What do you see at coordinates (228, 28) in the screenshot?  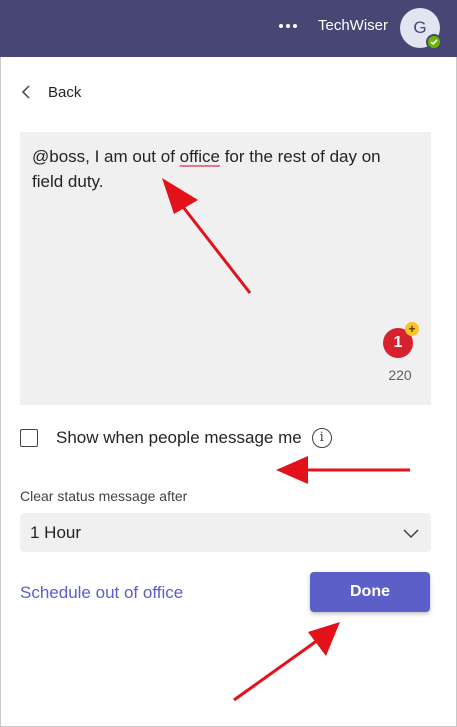 I see `app-header: TechWiser G` at bounding box center [228, 28].